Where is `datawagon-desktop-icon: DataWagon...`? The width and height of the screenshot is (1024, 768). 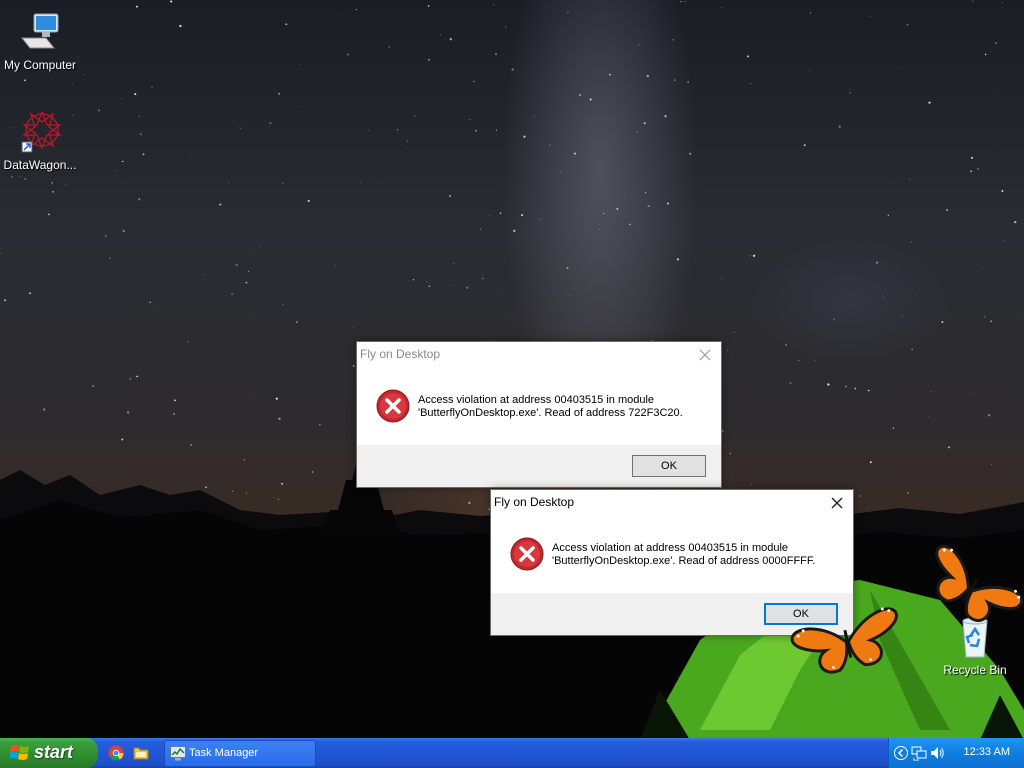 datawagon-desktop-icon: DataWagon... is located at coordinates (40, 140).